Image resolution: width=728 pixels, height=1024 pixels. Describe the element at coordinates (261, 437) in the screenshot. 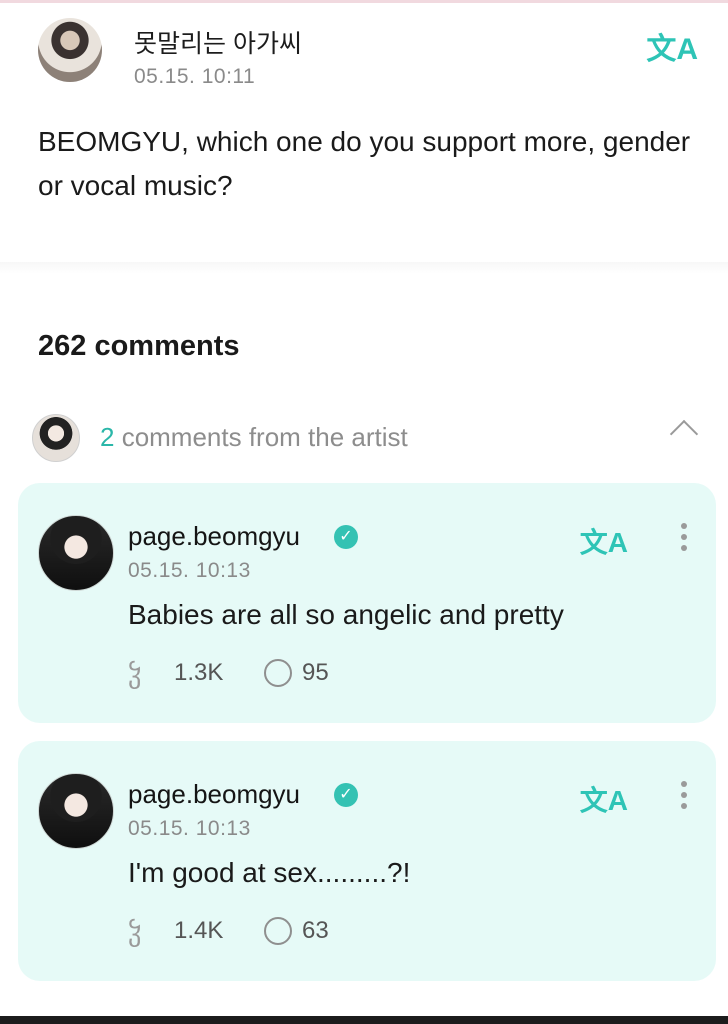

I see `artist-comments-text: comments from the artist` at that location.